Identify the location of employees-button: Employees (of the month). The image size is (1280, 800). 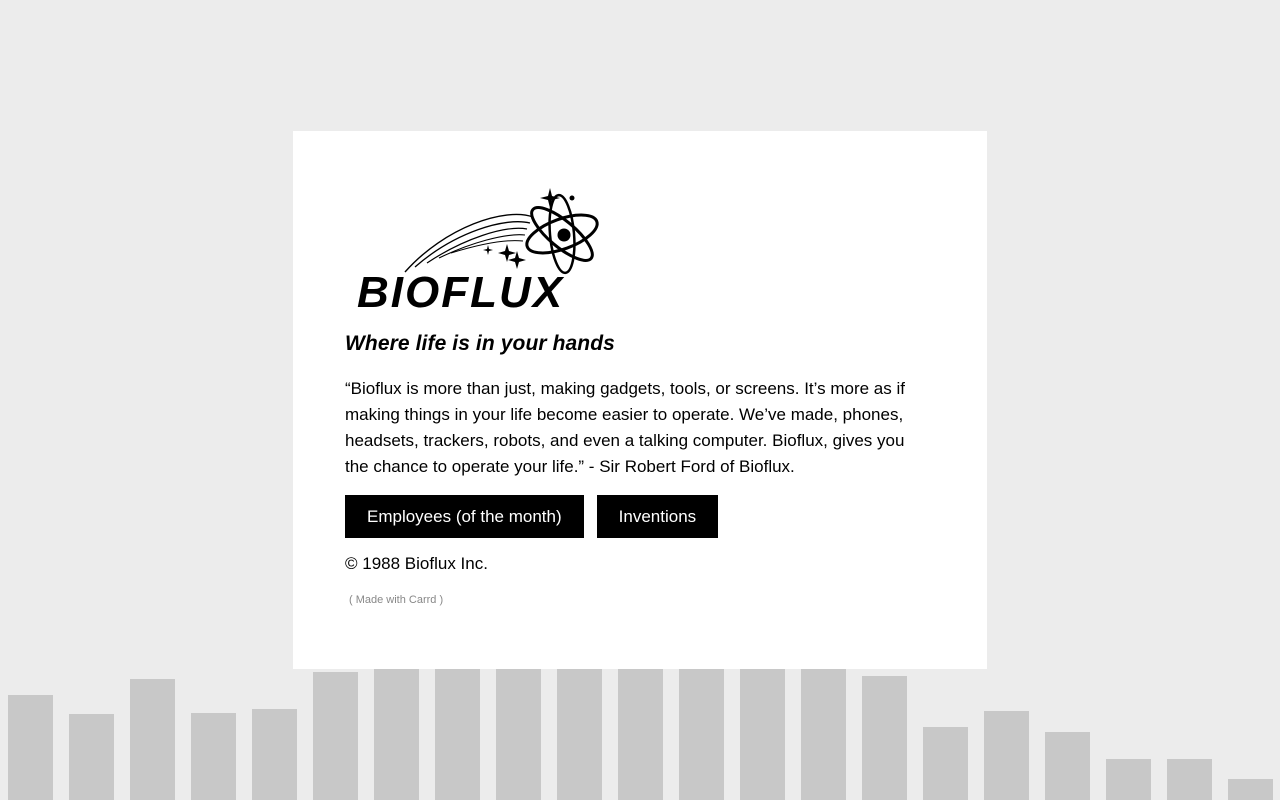
(464, 516).